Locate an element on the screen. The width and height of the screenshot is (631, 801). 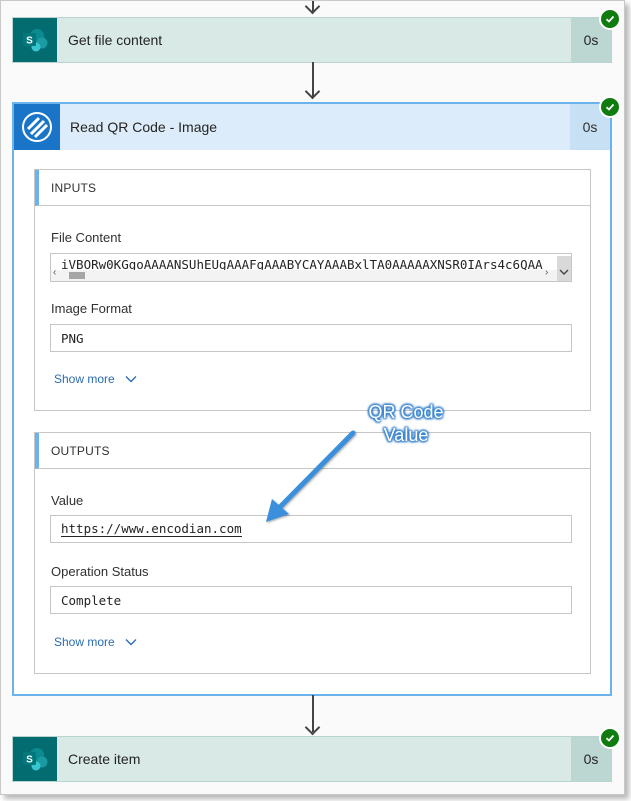
callout-line-1: QR Code is located at coordinates (406, 412).